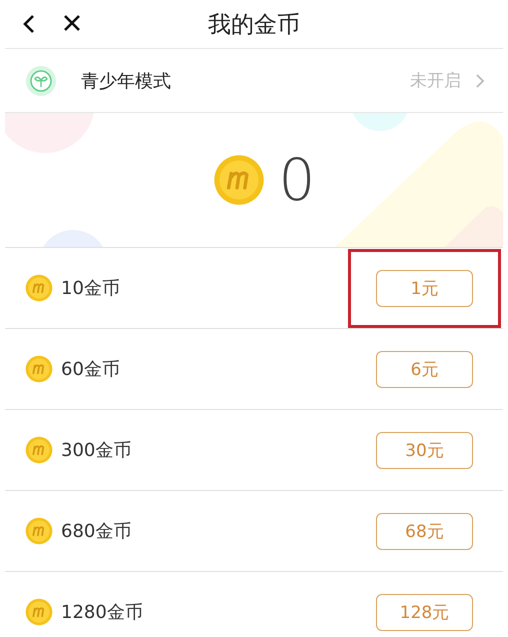  What do you see at coordinates (424, 450) in the screenshot?
I see `price-button: 30元` at bounding box center [424, 450].